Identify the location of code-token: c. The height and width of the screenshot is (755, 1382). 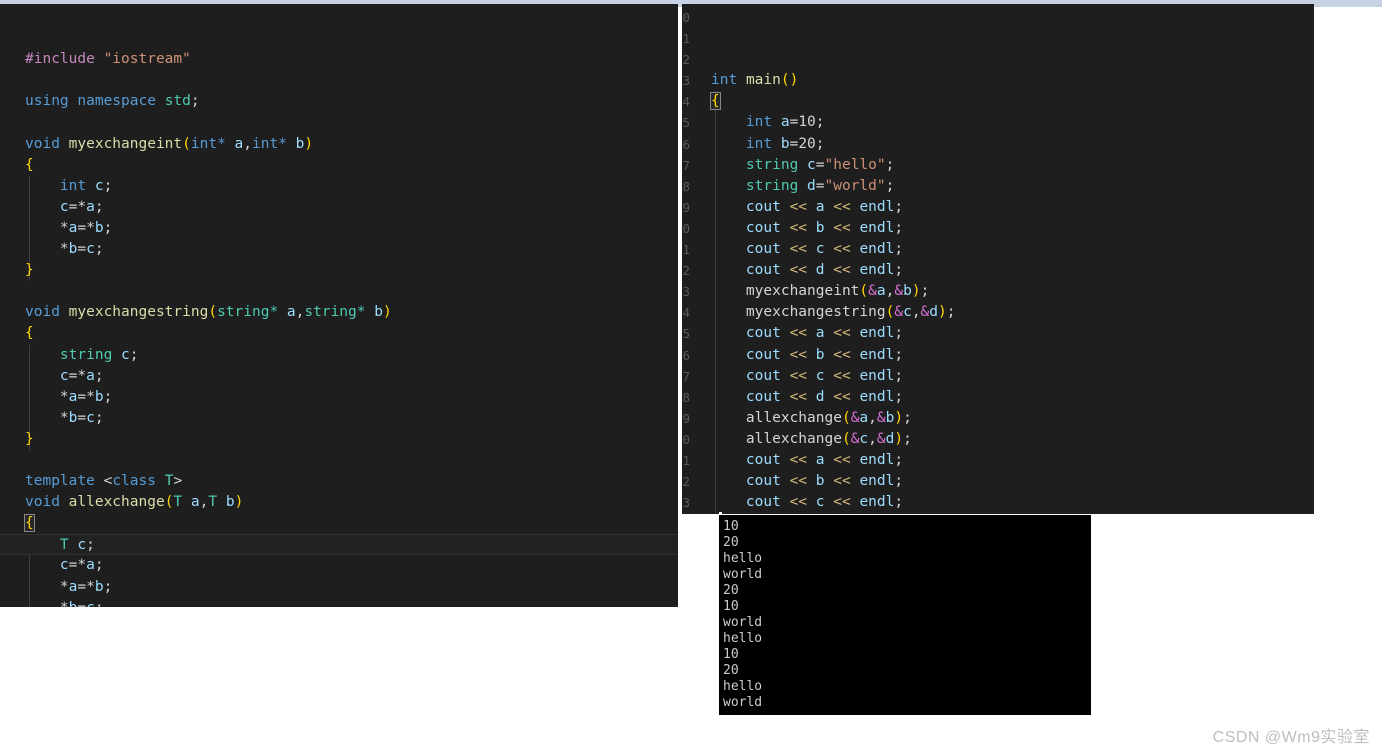
(820, 249).